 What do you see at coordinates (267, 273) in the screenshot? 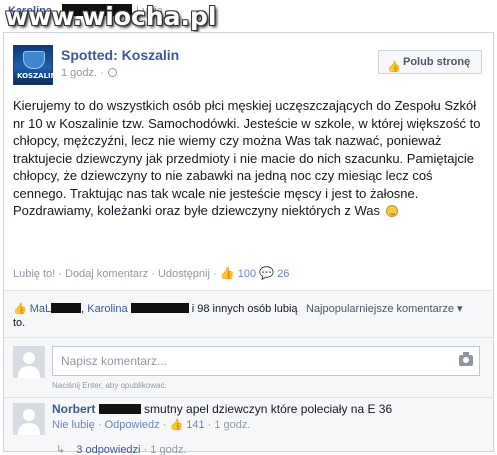
I see `comment-count-icon: 💬` at bounding box center [267, 273].